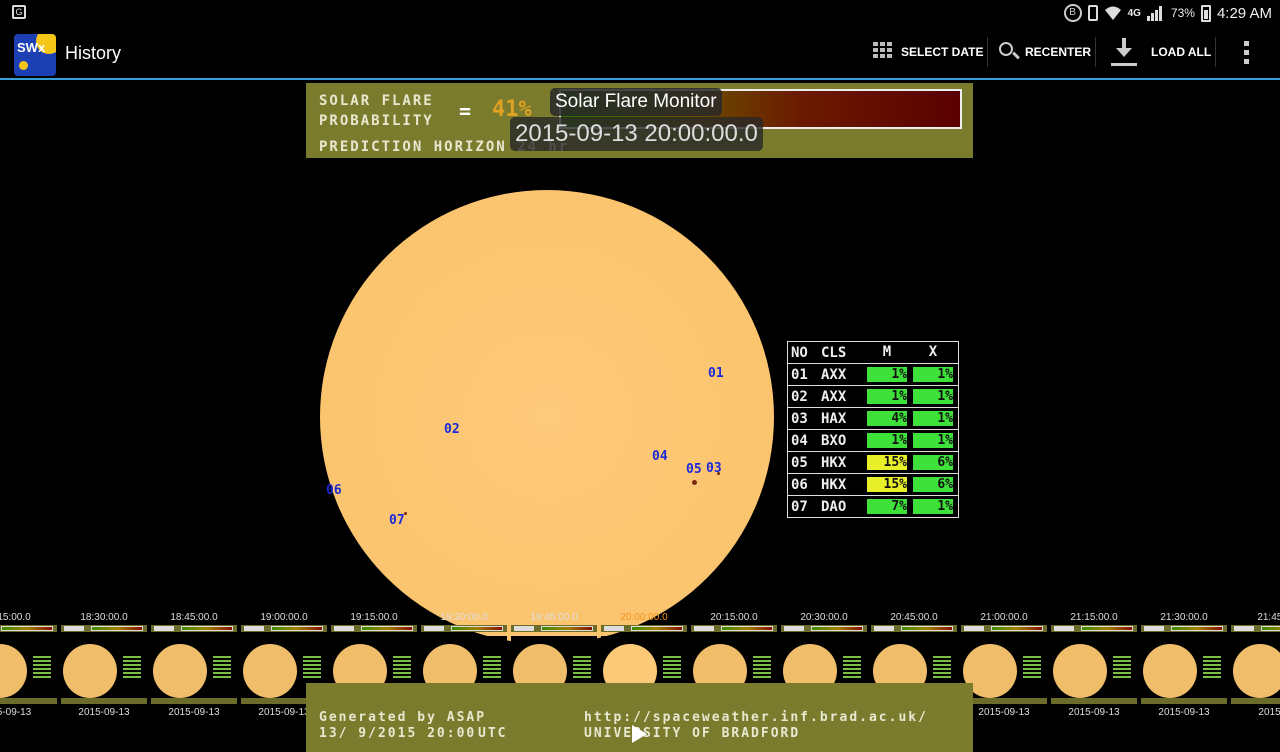 The image size is (1280, 752). What do you see at coordinates (1072, 13) in the screenshot?
I see `bluetooth-icon: B` at bounding box center [1072, 13].